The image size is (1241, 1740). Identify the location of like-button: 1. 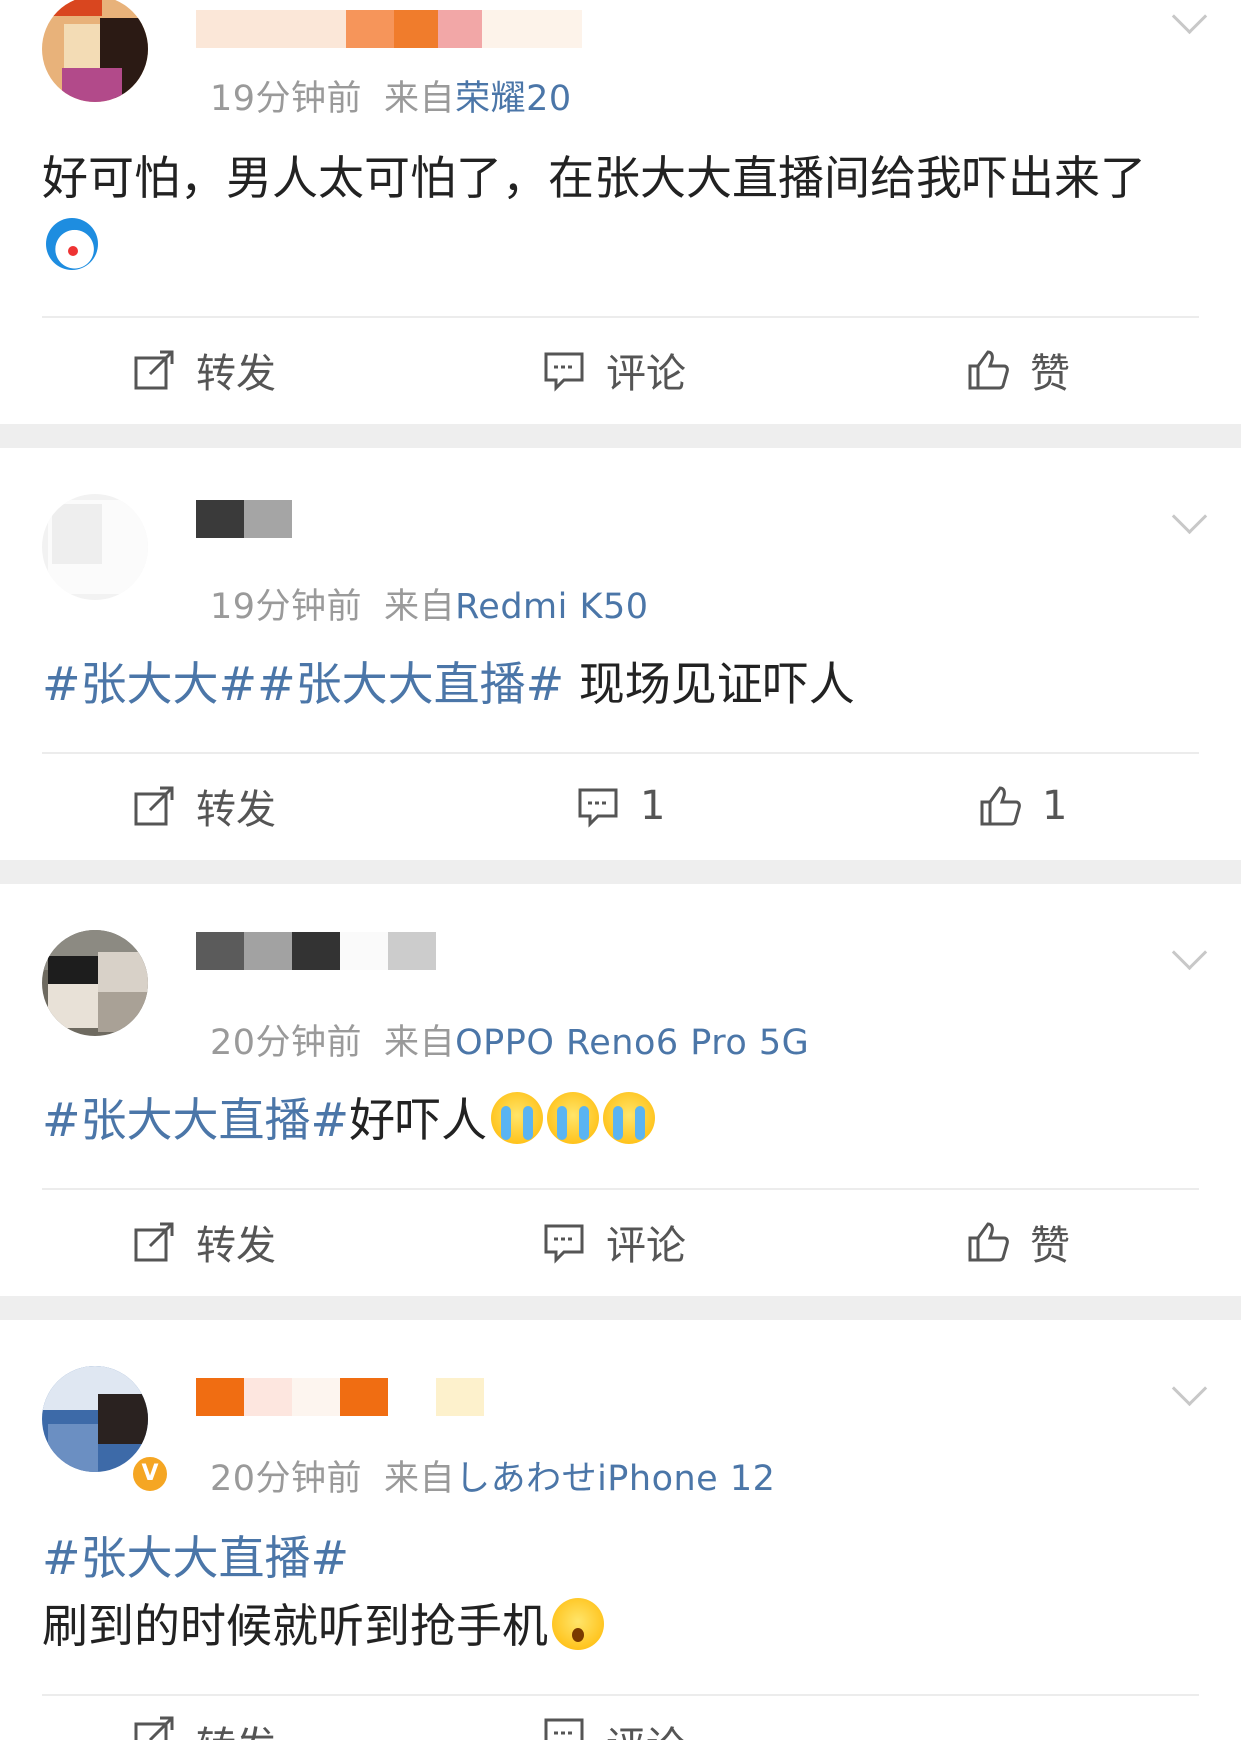
(1022, 806).